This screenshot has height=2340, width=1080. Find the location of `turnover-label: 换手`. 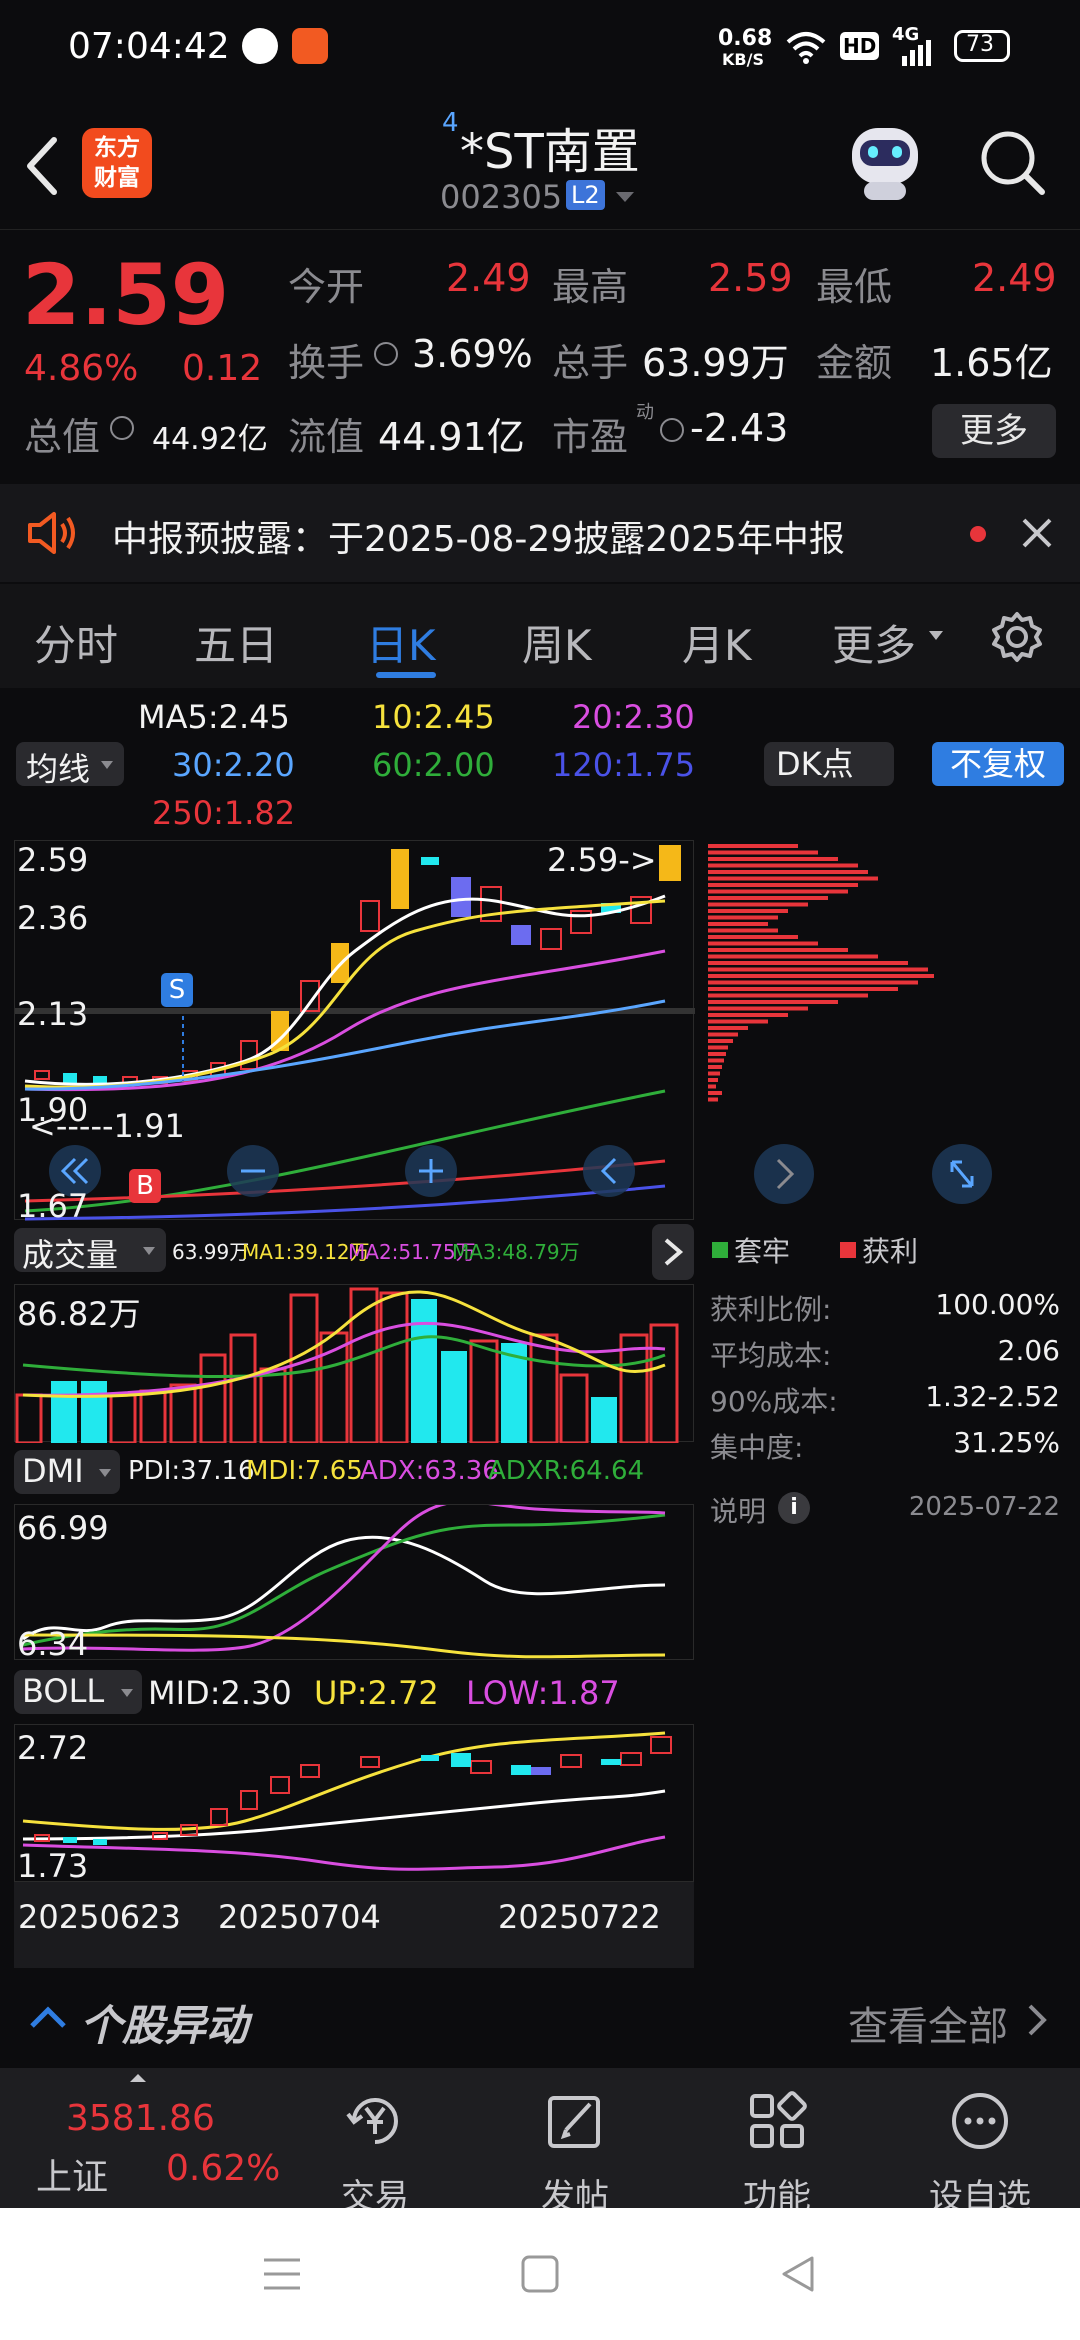

turnover-label: 换手 is located at coordinates (326, 363).